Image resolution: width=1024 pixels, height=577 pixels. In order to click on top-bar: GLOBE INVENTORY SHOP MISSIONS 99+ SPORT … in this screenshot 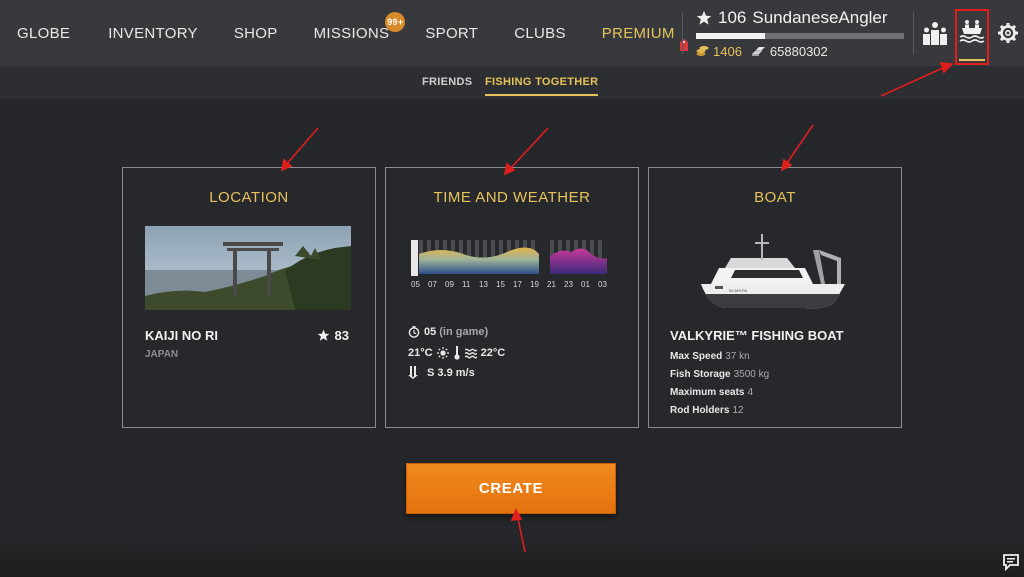, I will do `click(512, 33)`.